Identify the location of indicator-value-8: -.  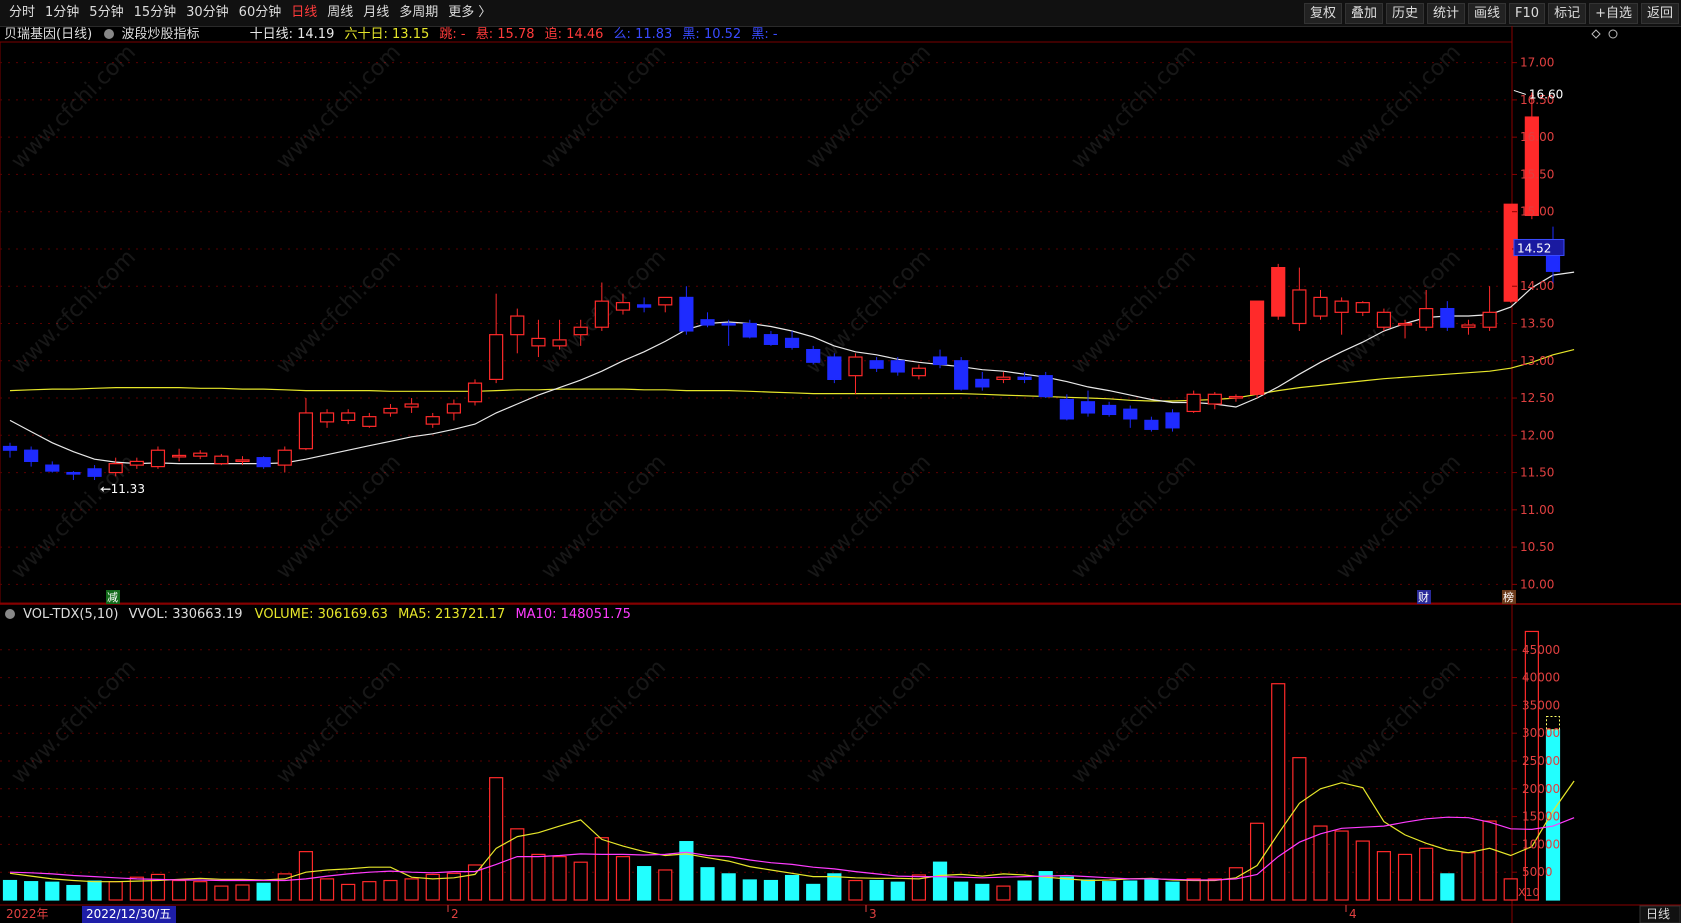
(775, 34).